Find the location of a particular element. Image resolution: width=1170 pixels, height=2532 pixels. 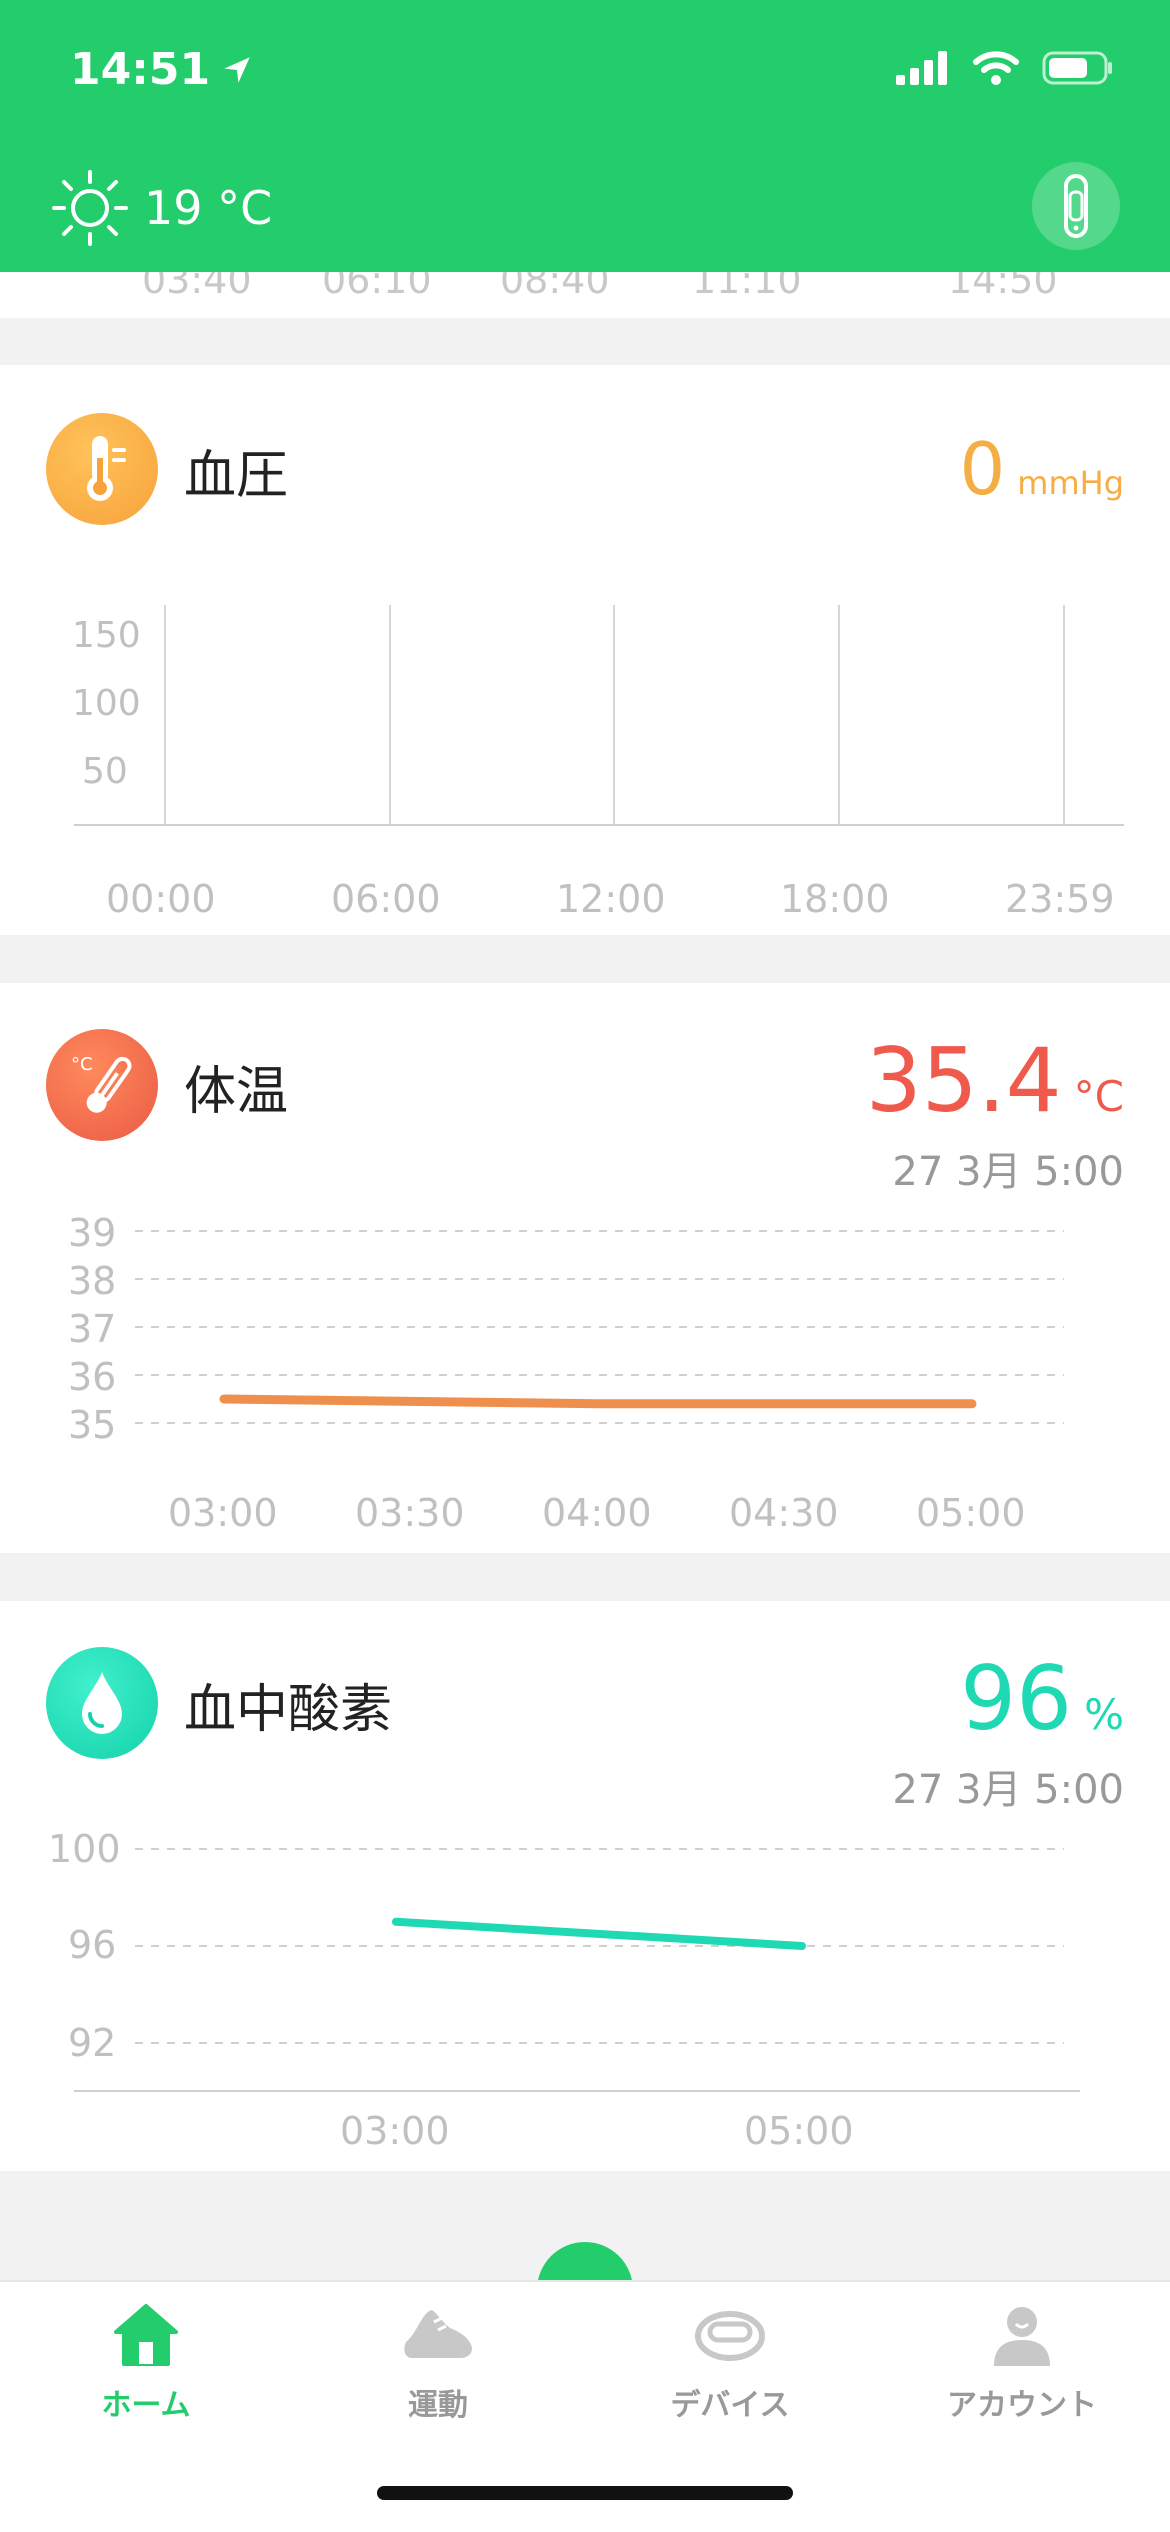

tab-exercise: 運動 is located at coordinates (438, 2363).